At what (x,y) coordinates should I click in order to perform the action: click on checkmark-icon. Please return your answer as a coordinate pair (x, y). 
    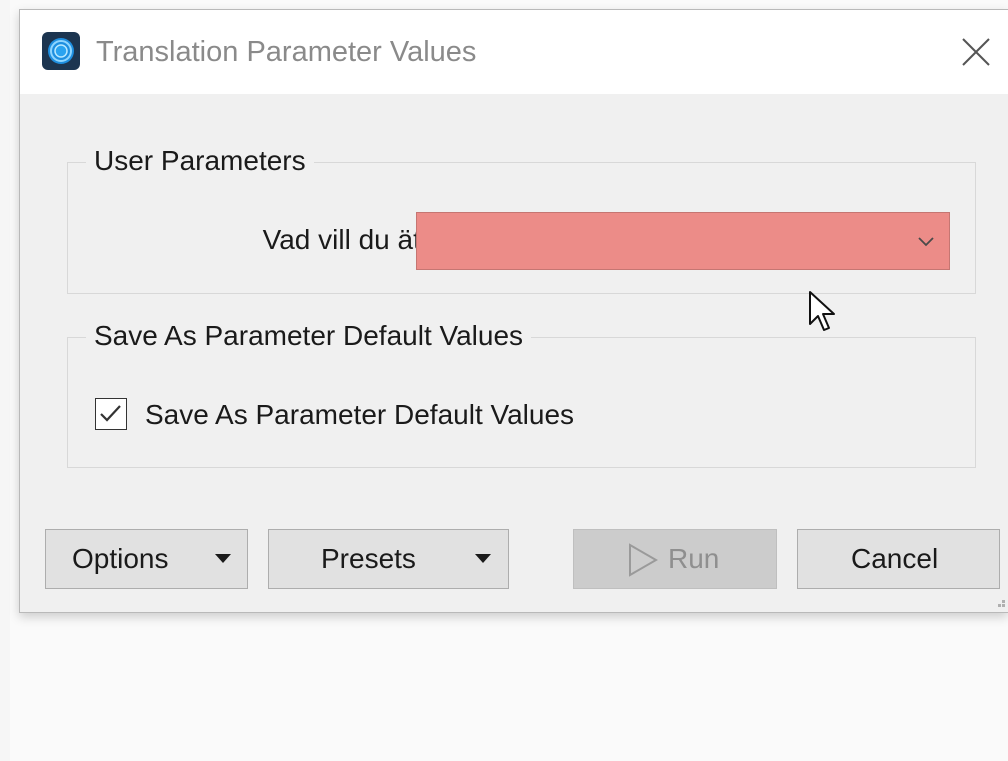
    Looking at the image, I should click on (110, 413).